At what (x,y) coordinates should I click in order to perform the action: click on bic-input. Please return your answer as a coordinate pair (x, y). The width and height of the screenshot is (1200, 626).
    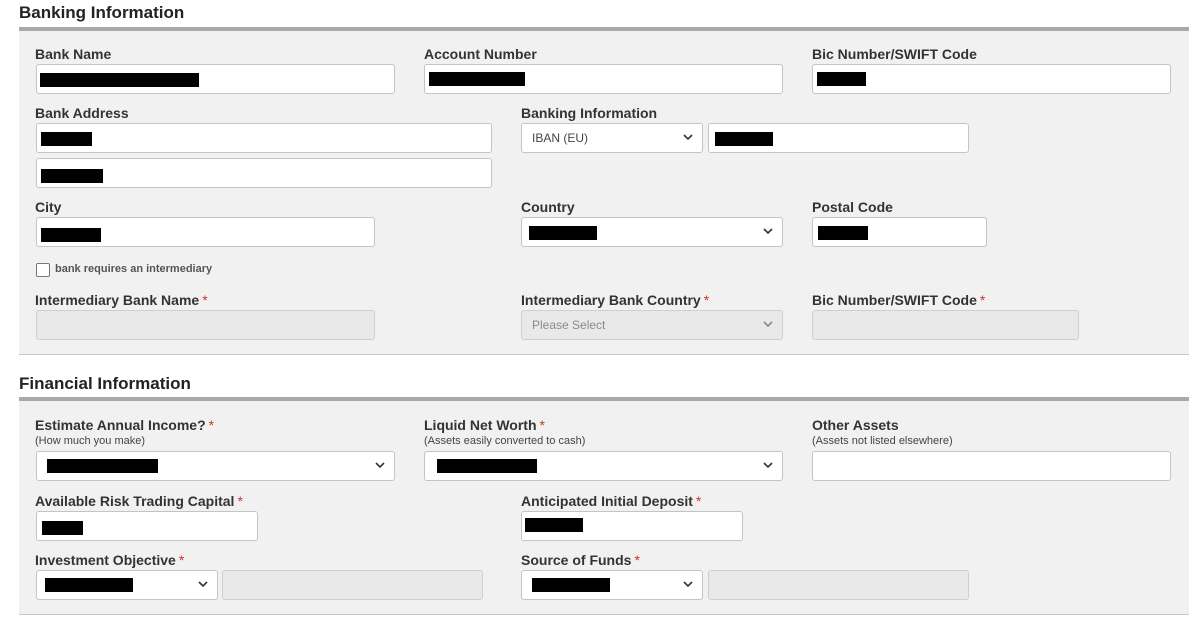
    Looking at the image, I should click on (991, 79).